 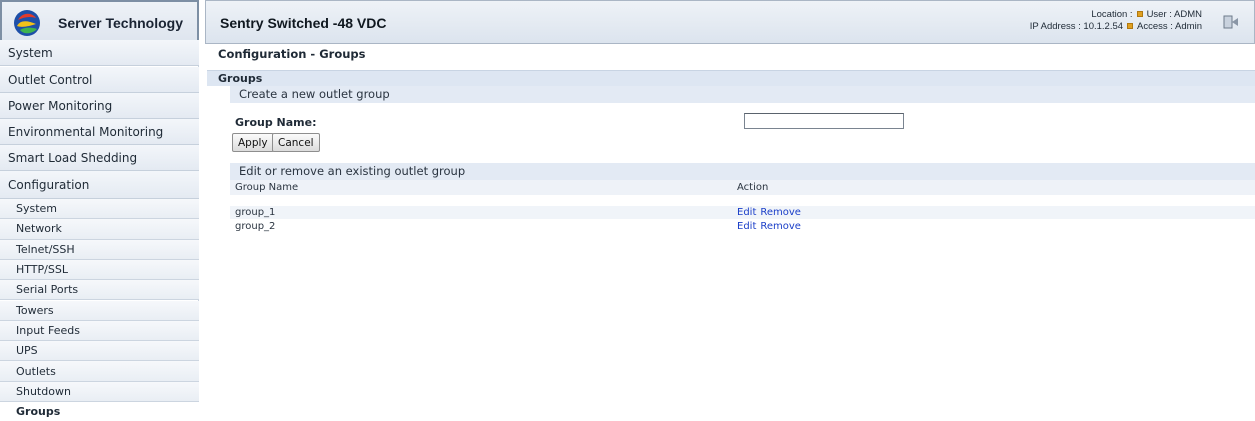 What do you see at coordinates (1174, 14) in the screenshot?
I see `user-label: User : ADMN` at bounding box center [1174, 14].